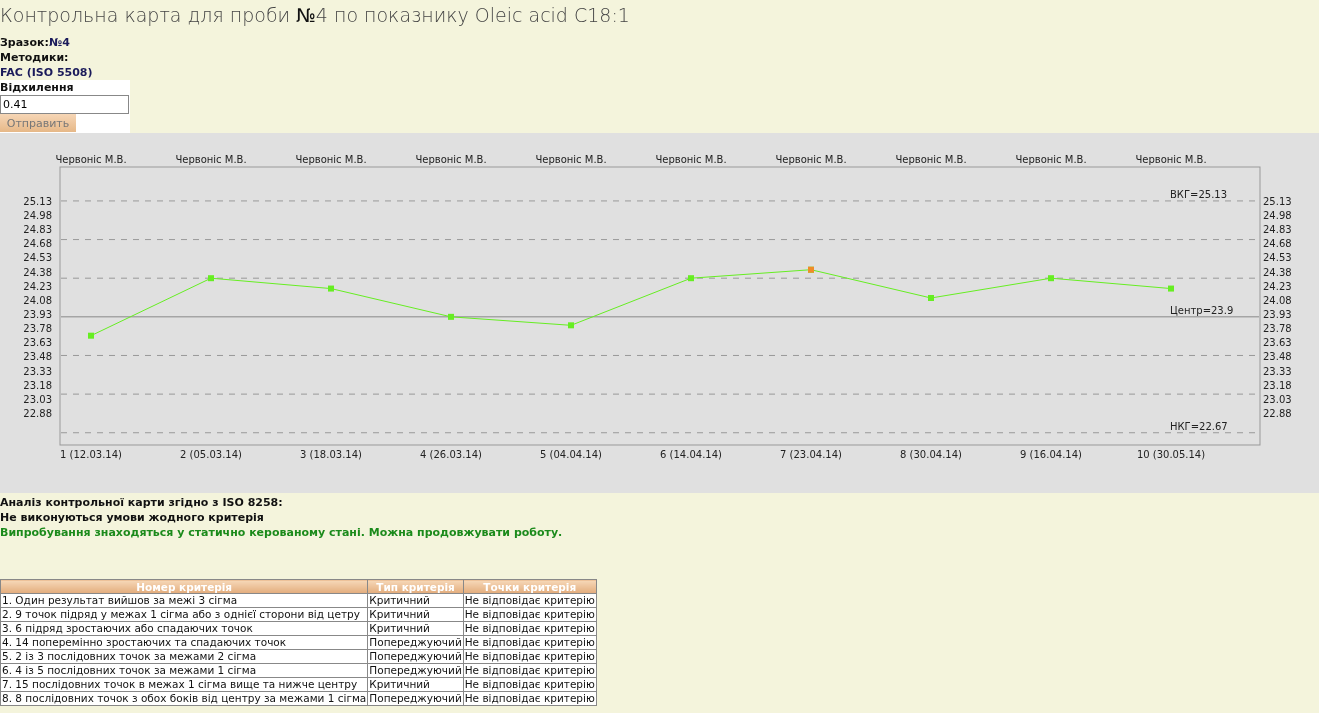 The width and height of the screenshot is (1319, 713). Describe the element at coordinates (47, 72) in the screenshot. I see `method-text: FAC (ISO 5508)` at that location.